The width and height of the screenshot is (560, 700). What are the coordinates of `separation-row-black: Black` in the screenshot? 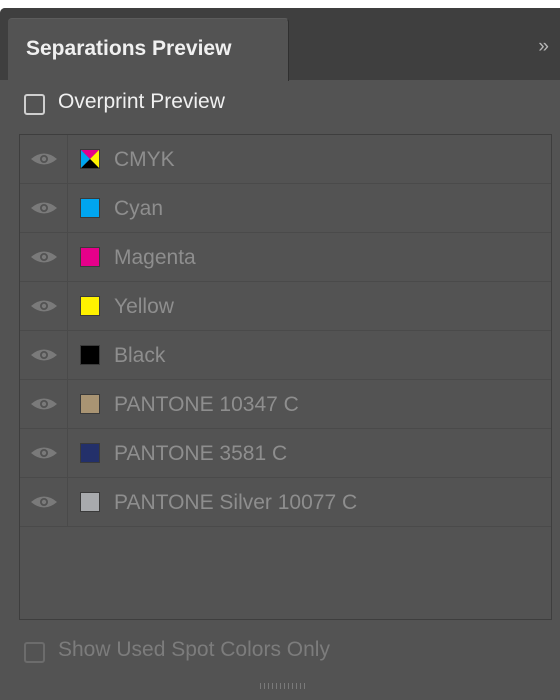 It's located at (285, 355).